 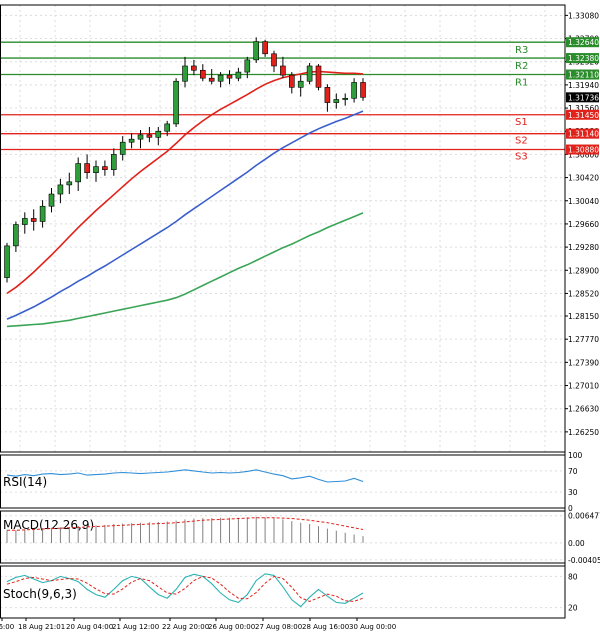 I want to click on level-price-label: 1.31140, so click(x=583, y=134).